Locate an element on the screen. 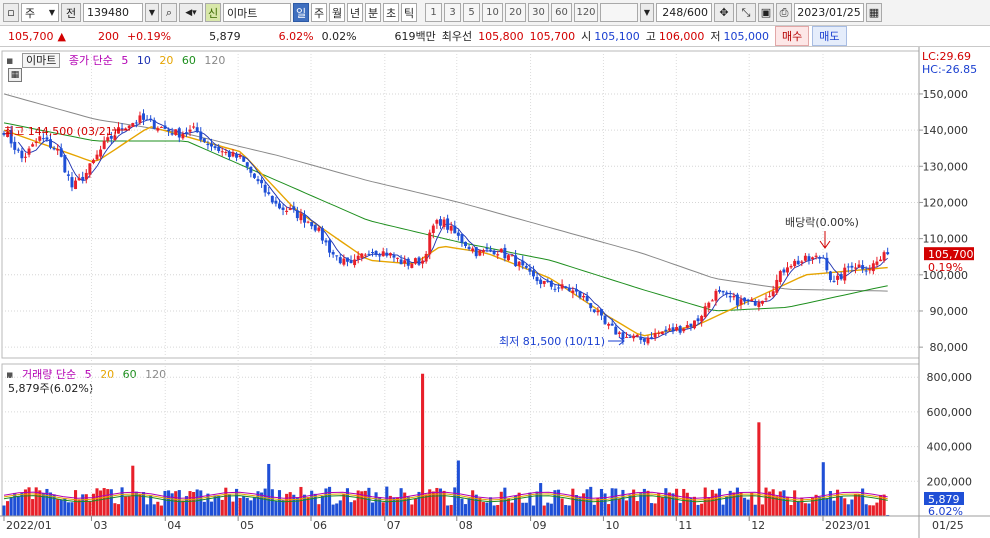  stock-code-value: 139480 is located at coordinates (108, 12).